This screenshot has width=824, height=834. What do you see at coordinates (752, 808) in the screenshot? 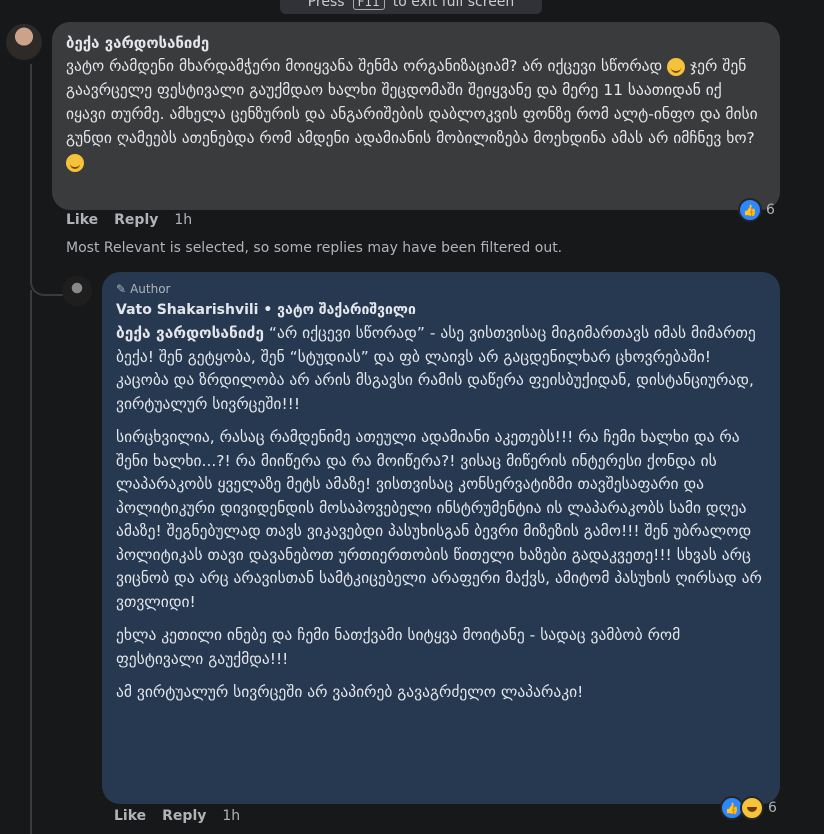
I see `haha-icon` at bounding box center [752, 808].